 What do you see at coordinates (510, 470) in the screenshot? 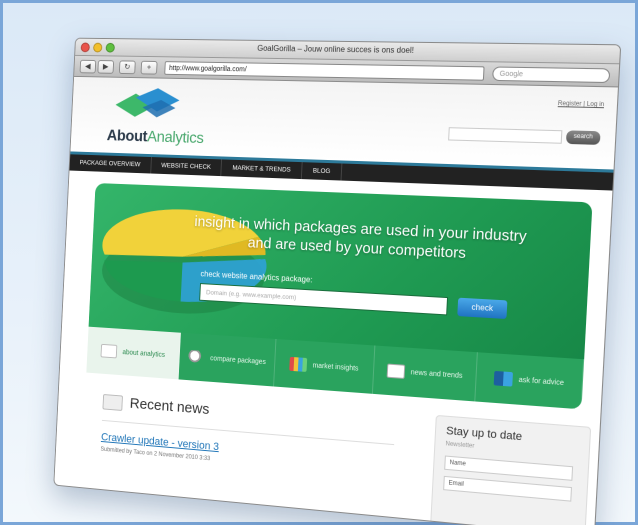
I see `newsletter-box: Stay up to date Newsletter Name Email` at bounding box center [510, 470].